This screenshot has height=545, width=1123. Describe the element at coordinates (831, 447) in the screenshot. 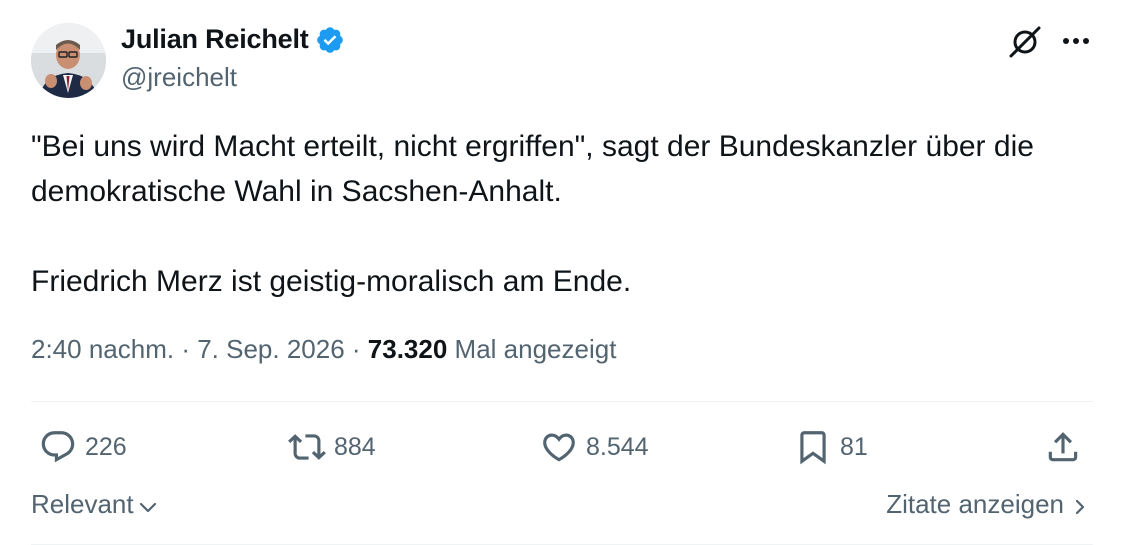

I see `bookmark-button: 81` at that location.